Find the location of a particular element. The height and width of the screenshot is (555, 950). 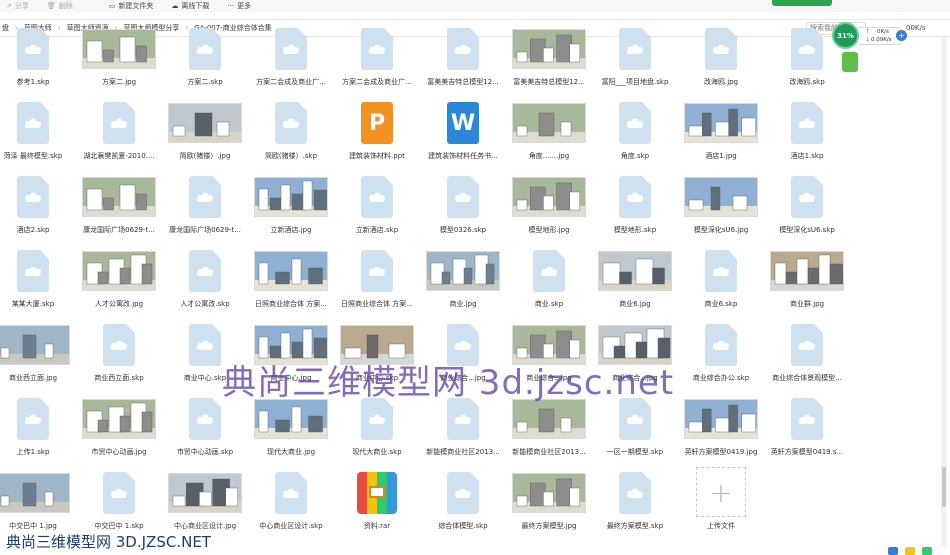

file-item: 商业西立面.skp is located at coordinates (119, 358).